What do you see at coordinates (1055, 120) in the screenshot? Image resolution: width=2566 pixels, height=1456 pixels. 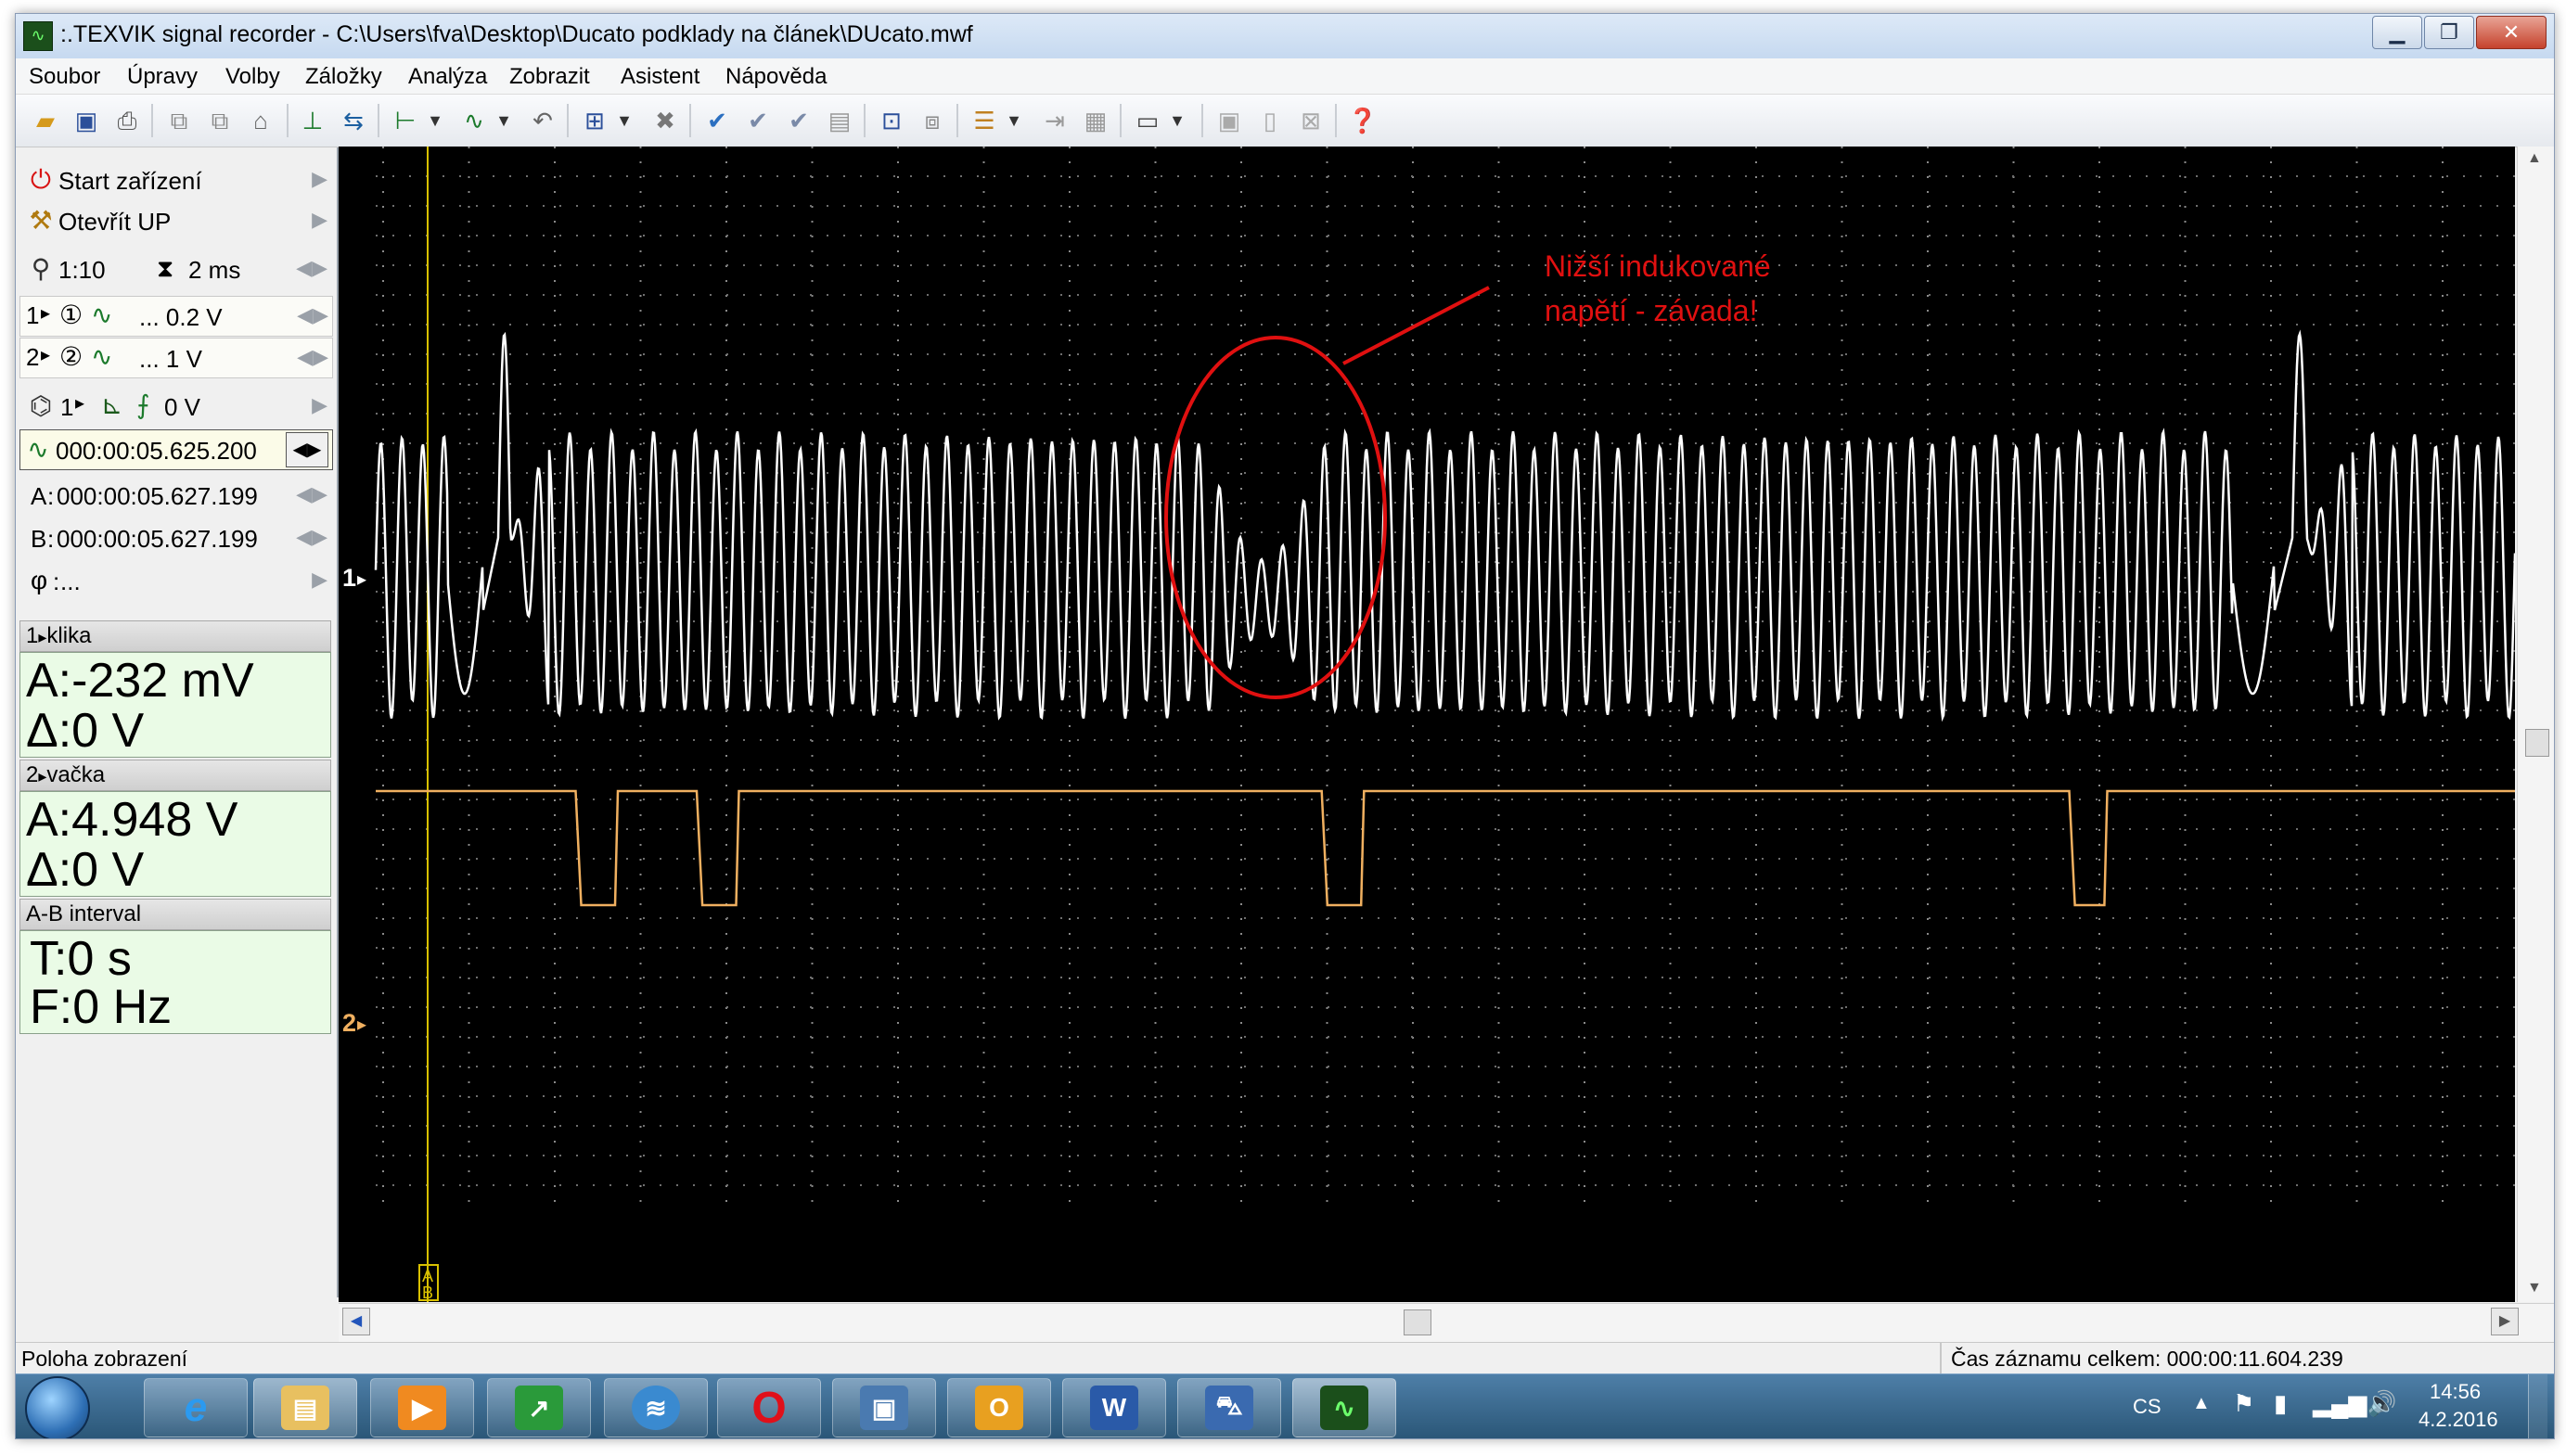 I see `step-icon: ⇥` at bounding box center [1055, 120].